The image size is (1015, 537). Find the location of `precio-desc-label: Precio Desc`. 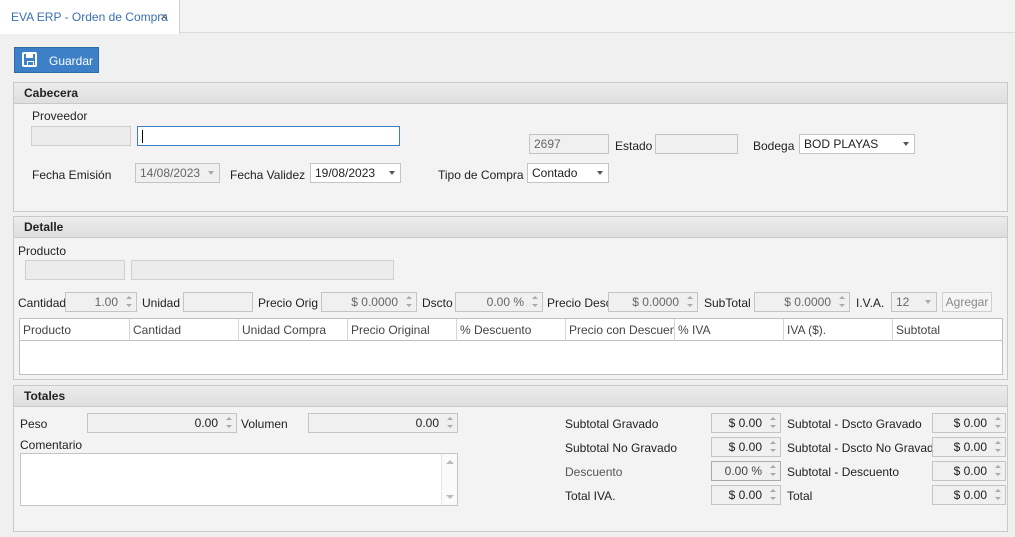

precio-desc-label: Precio Desc is located at coordinates (579, 303).